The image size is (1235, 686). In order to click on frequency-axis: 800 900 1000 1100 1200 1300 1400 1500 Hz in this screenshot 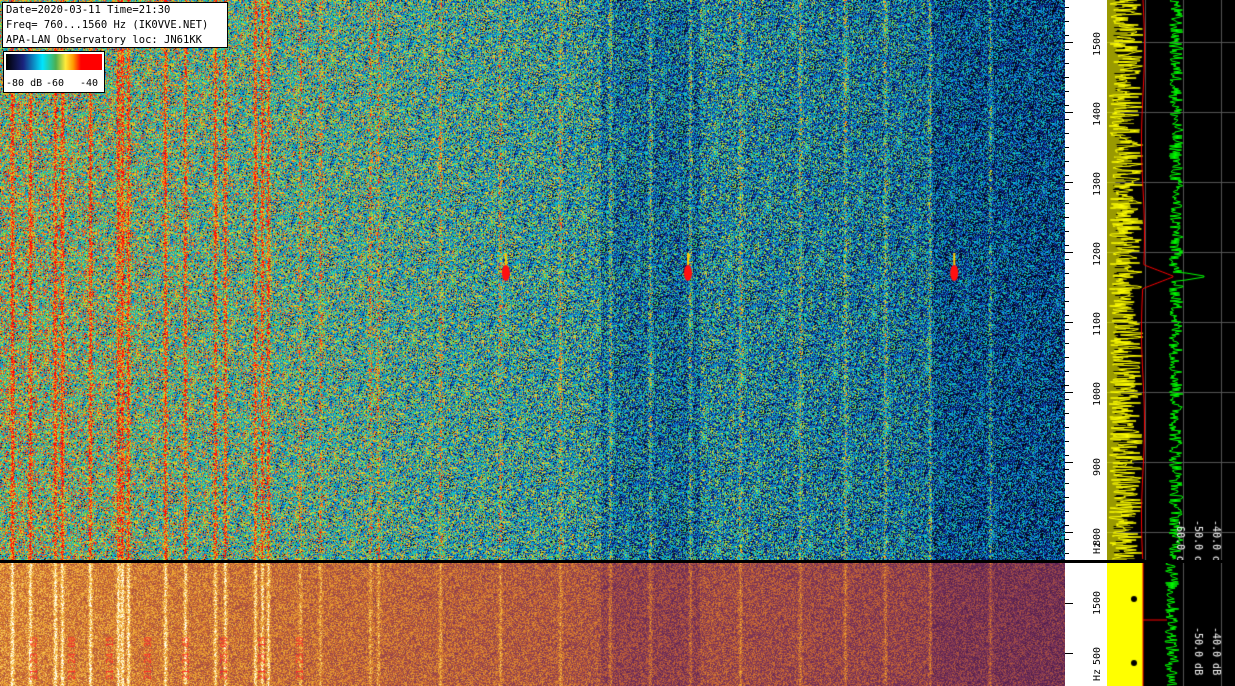, I will do `click(1086, 280)`.